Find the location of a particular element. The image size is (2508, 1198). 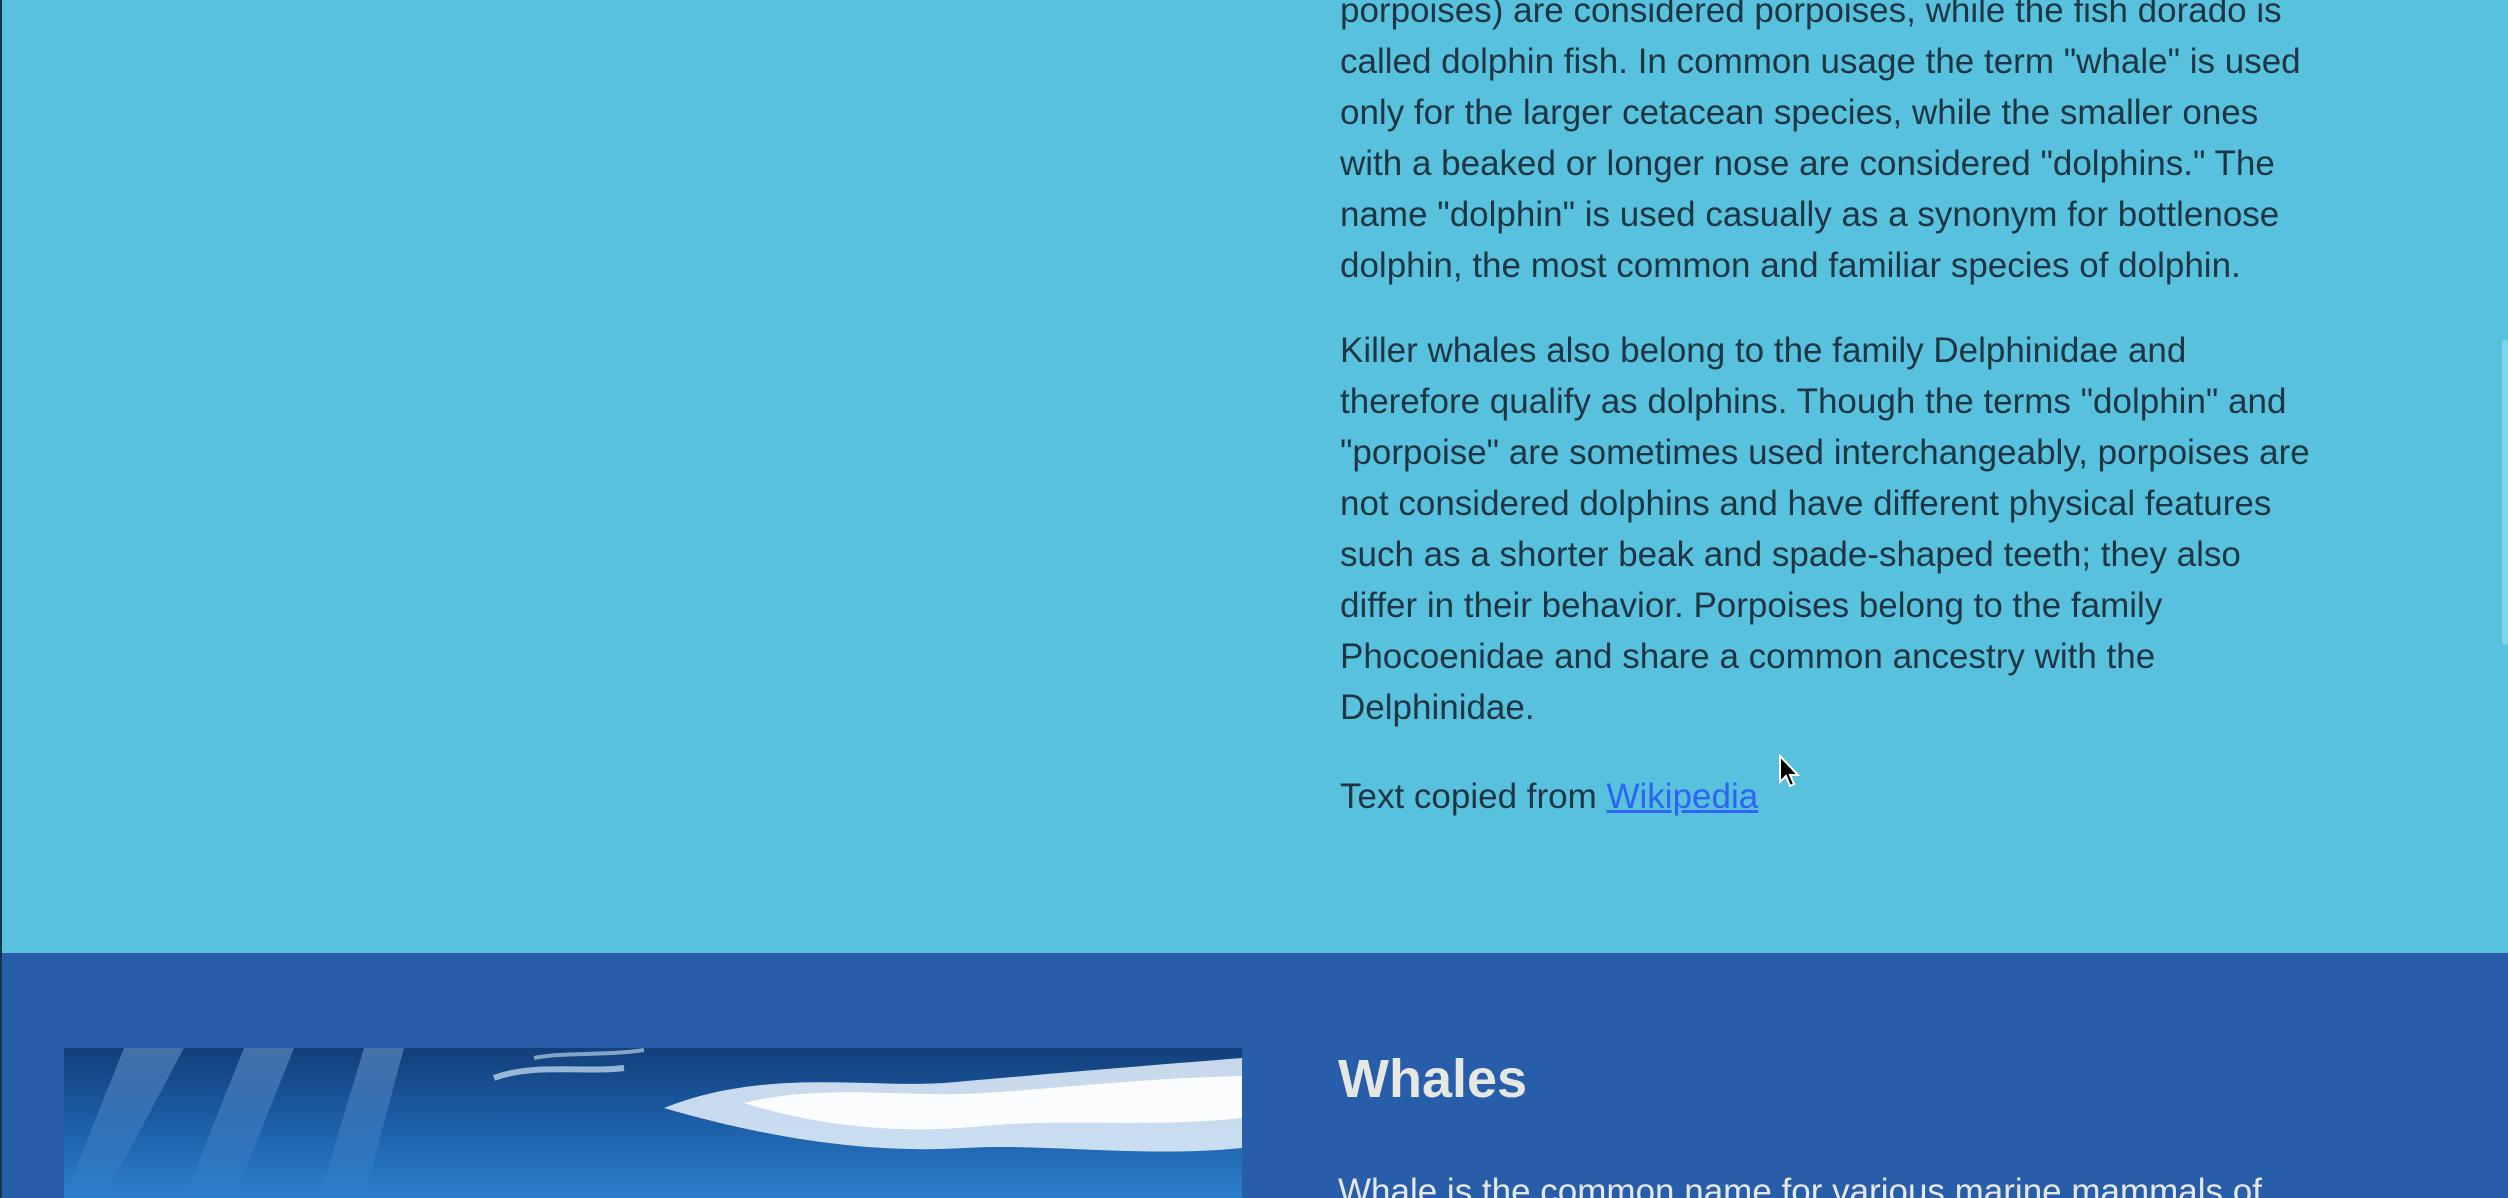

whale-ocean-image is located at coordinates (653, 1123).